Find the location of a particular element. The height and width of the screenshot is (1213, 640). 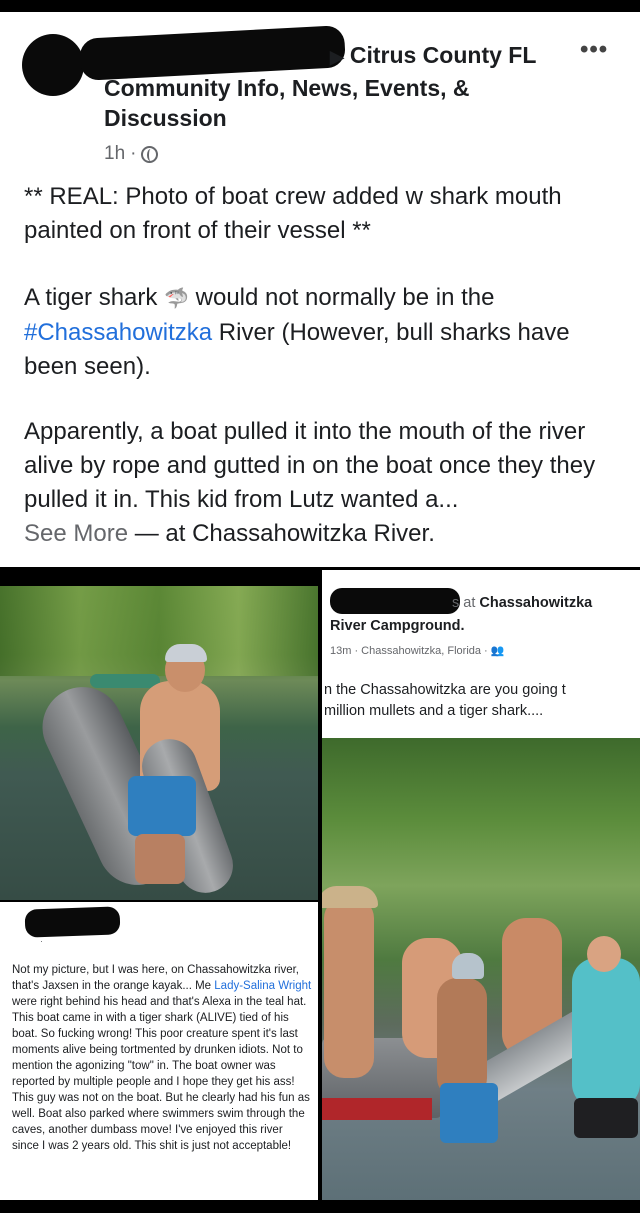

person-cap is located at coordinates (186, 653).